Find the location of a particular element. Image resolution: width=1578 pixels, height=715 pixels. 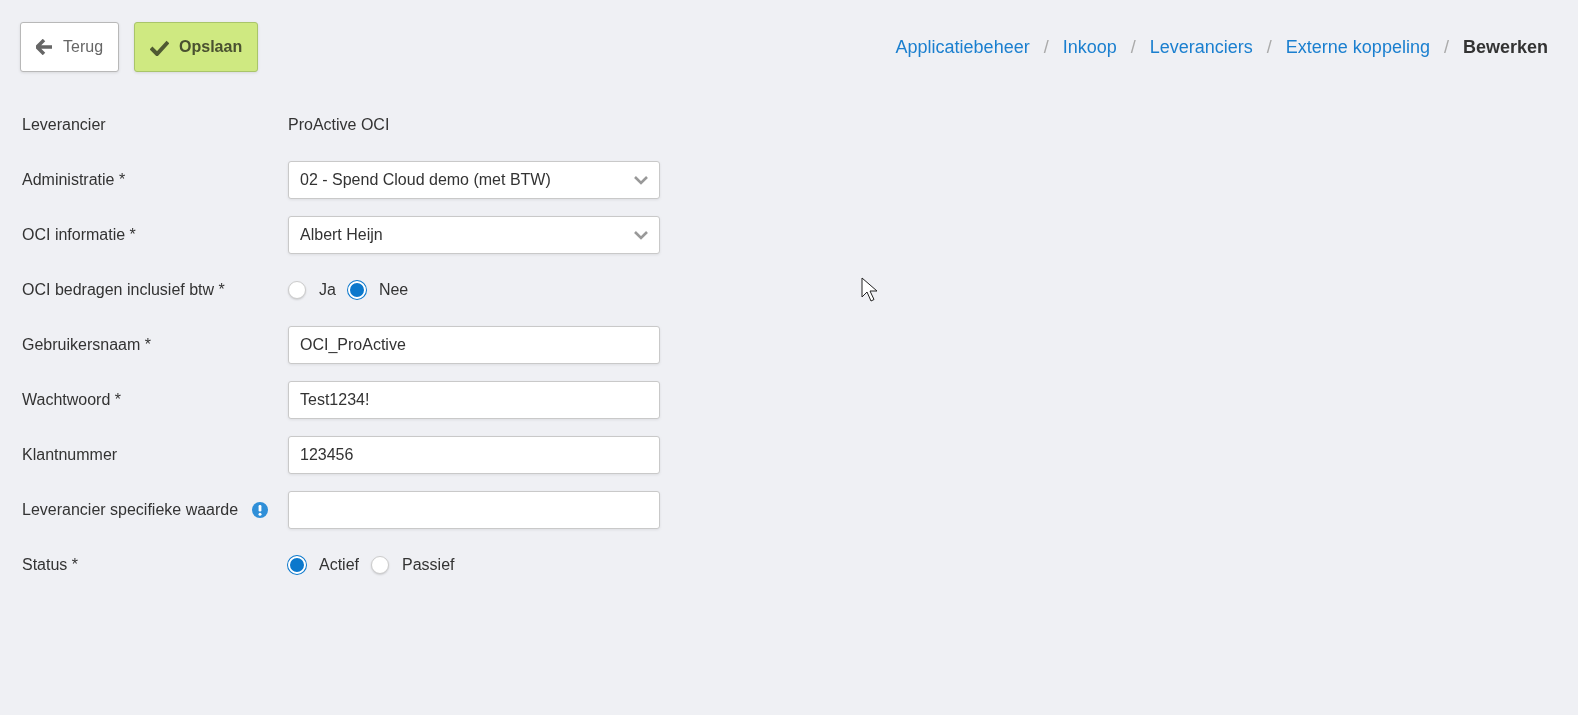

pointer-cursor-icon is located at coordinates (869, 289).